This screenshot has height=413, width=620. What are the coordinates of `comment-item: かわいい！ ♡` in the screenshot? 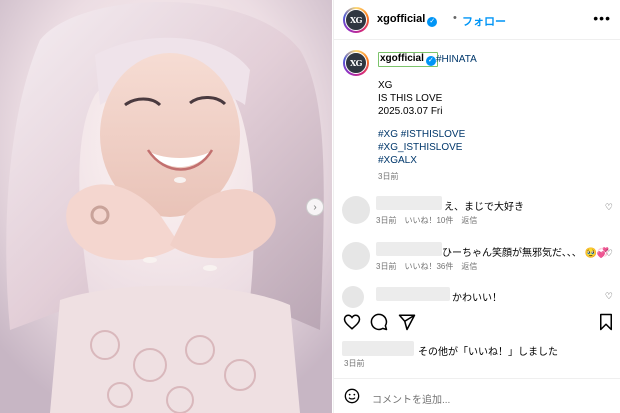 It's located at (477, 297).